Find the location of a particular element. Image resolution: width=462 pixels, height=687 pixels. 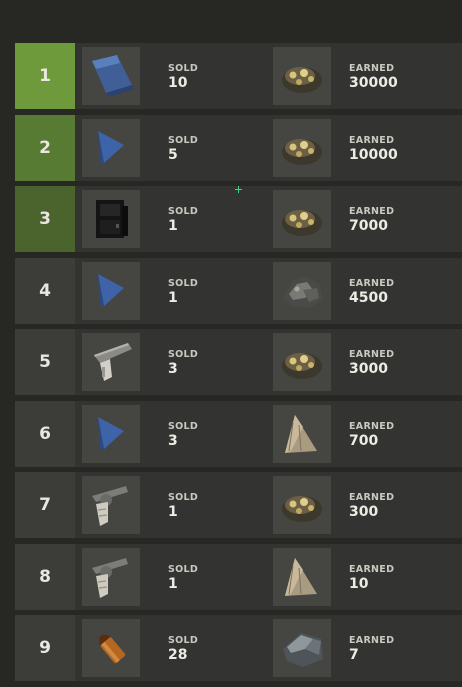

earned-stat: EARNED 7 is located at coordinates (371, 649).